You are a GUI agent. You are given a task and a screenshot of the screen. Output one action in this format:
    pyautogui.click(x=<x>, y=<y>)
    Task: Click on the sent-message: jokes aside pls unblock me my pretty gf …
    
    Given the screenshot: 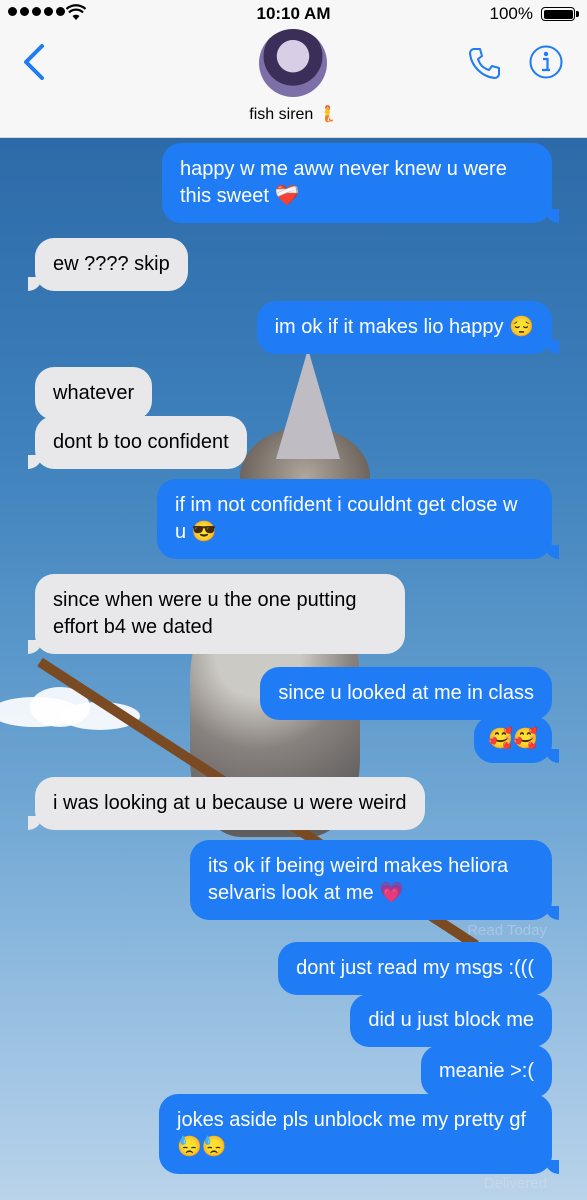 What is the action you would take?
    pyautogui.click(x=359, y=1134)
    